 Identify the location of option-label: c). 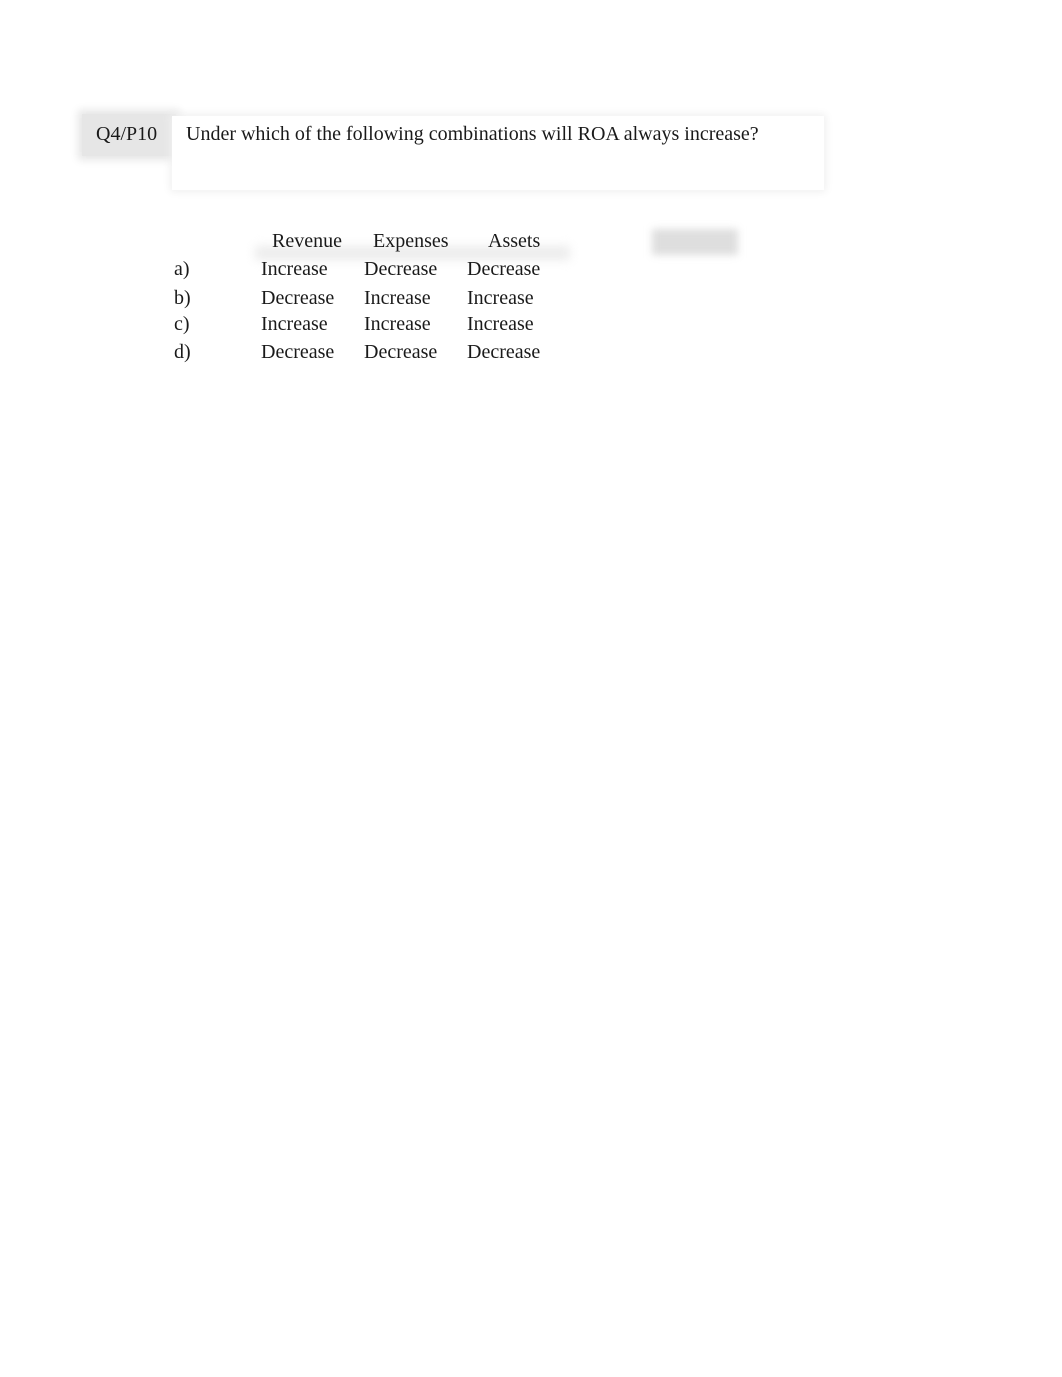
(182, 324).